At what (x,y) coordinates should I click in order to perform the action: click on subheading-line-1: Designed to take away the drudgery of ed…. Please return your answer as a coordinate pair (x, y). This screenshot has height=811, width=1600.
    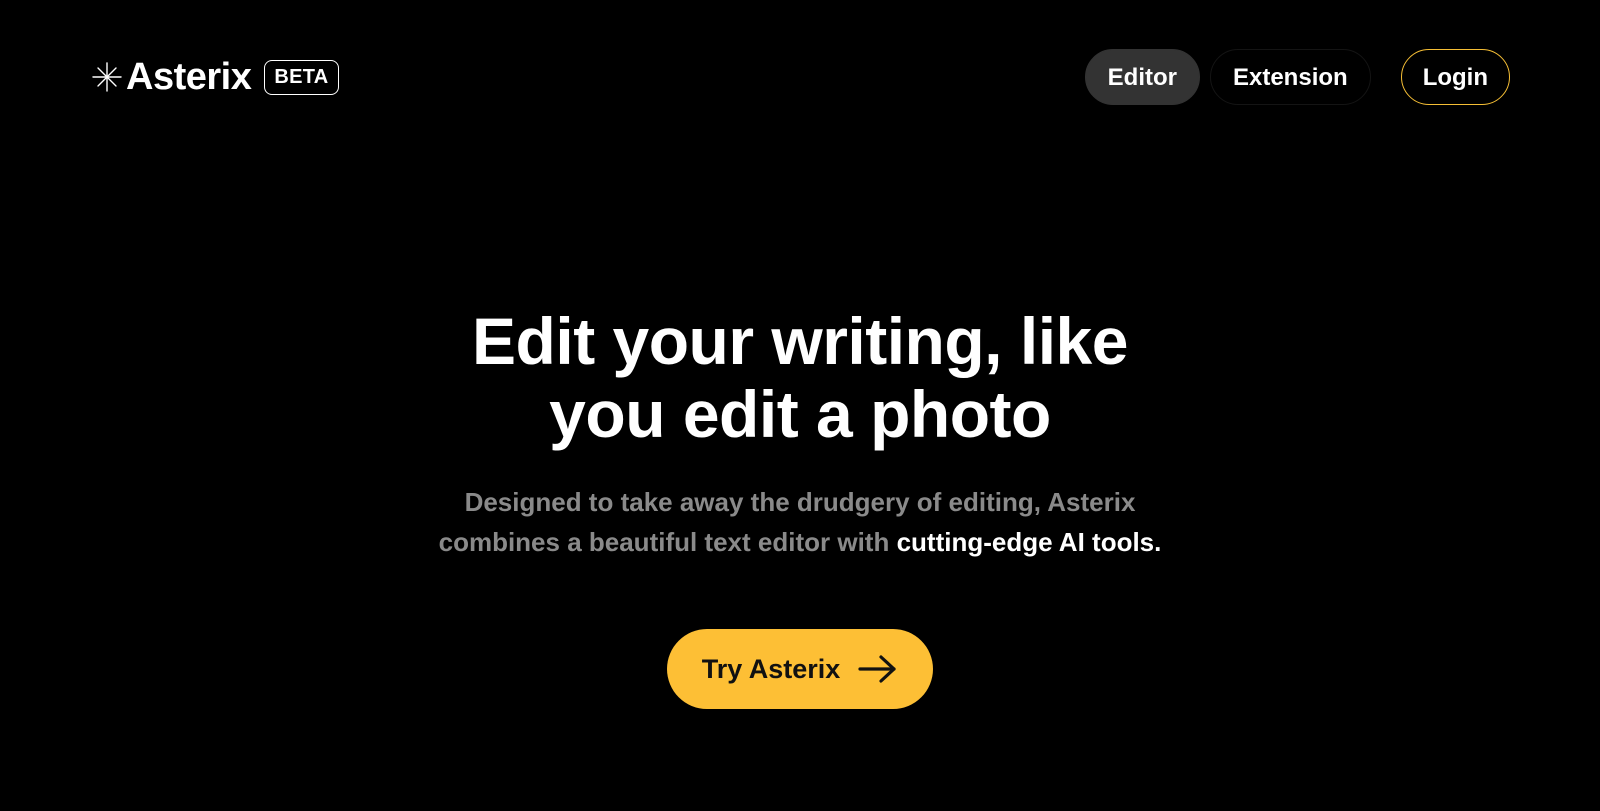
    Looking at the image, I should click on (800, 502).